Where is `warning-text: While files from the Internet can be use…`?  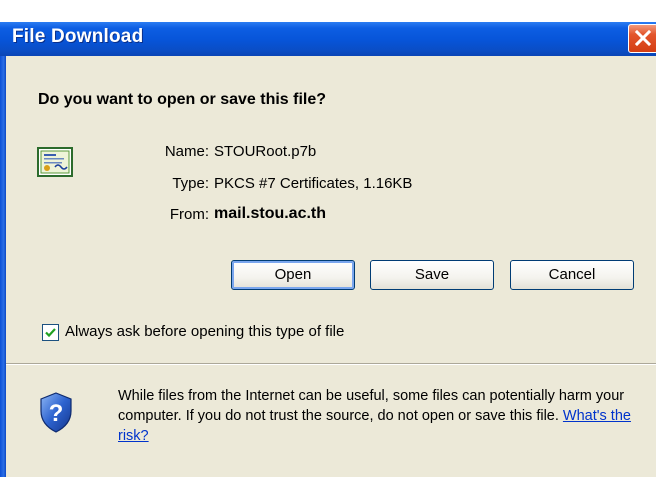
warning-text: While files from the Internet can be use… is located at coordinates (371, 406).